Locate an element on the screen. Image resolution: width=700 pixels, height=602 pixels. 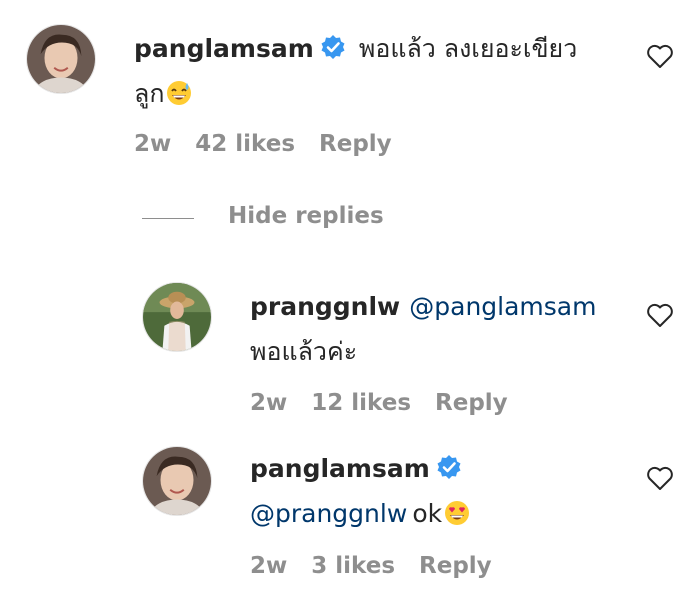
username: pranggnlw is located at coordinates (325, 306).